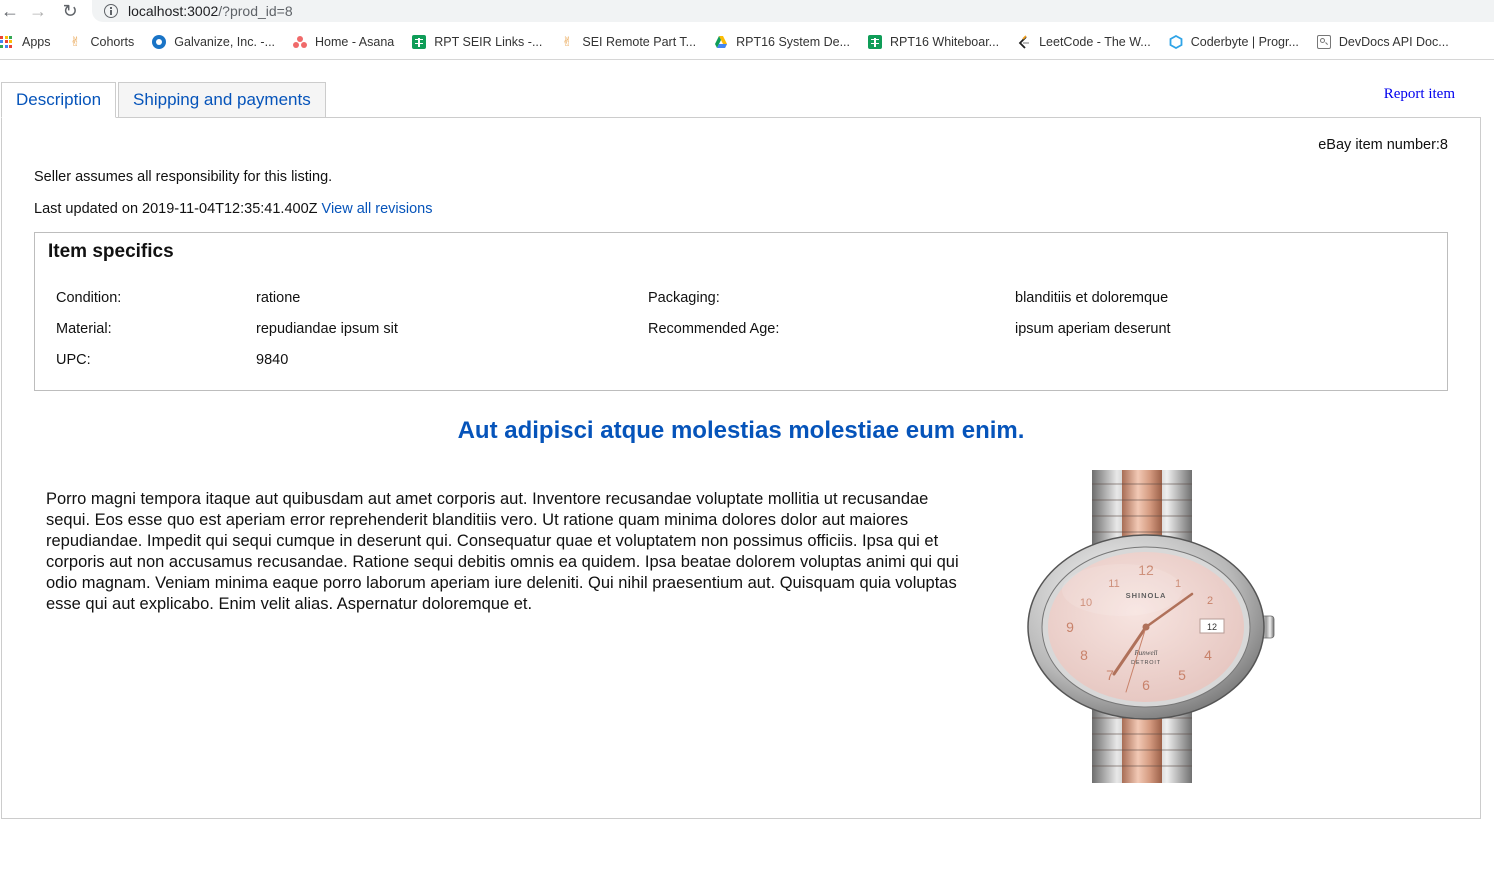  I want to click on bookmark-apps: Apps, so click(25, 42).